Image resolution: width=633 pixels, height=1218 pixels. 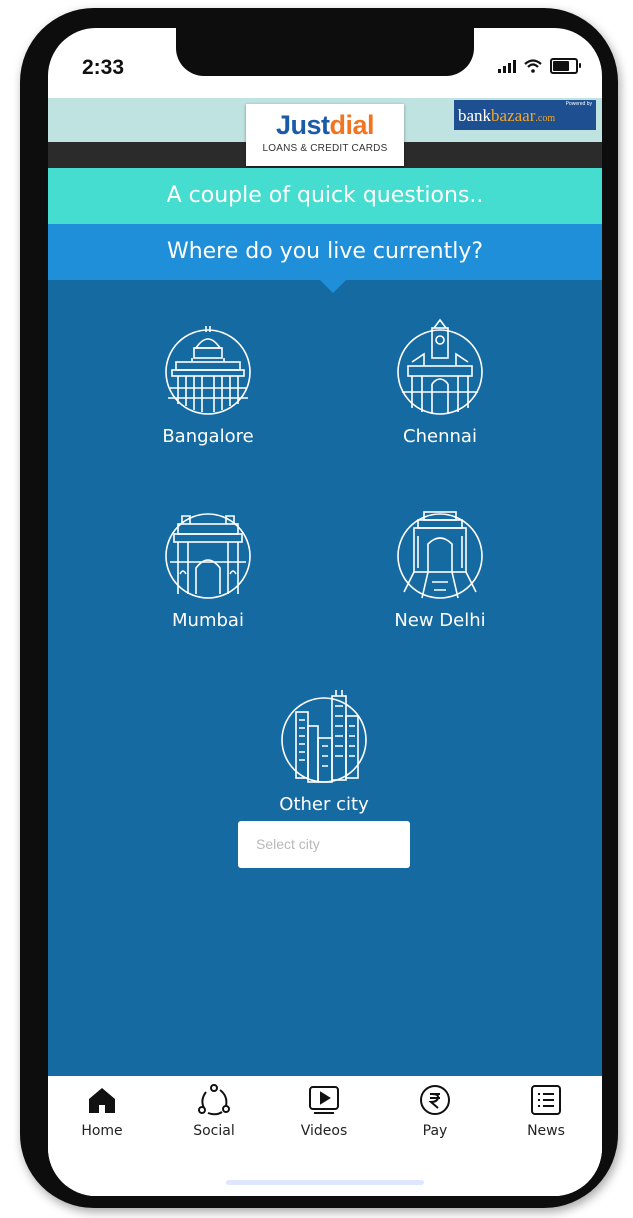 What do you see at coordinates (214, 1131) in the screenshot?
I see `tab-label: Social` at bounding box center [214, 1131].